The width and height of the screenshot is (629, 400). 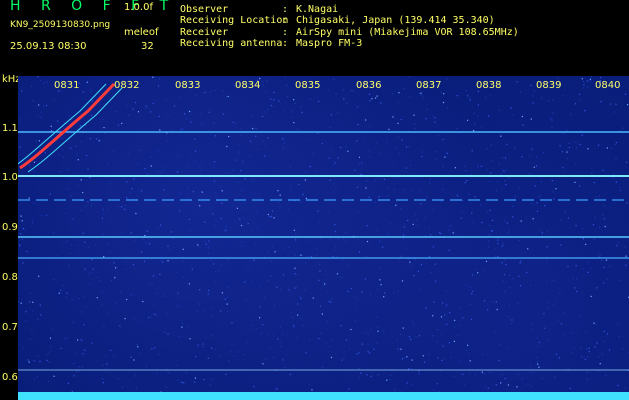 What do you see at coordinates (147, 46) in the screenshot?
I see `meleof-value: 32` at bounding box center [147, 46].